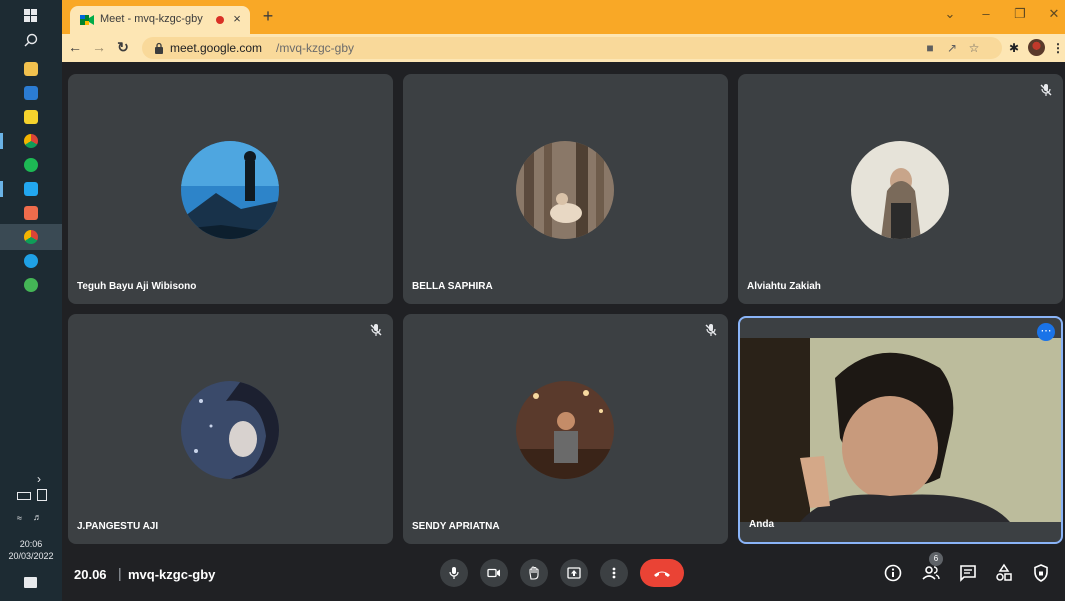  Describe the element at coordinates (87, 20) in the screenshot. I see `meet-favicon-icon` at that location.